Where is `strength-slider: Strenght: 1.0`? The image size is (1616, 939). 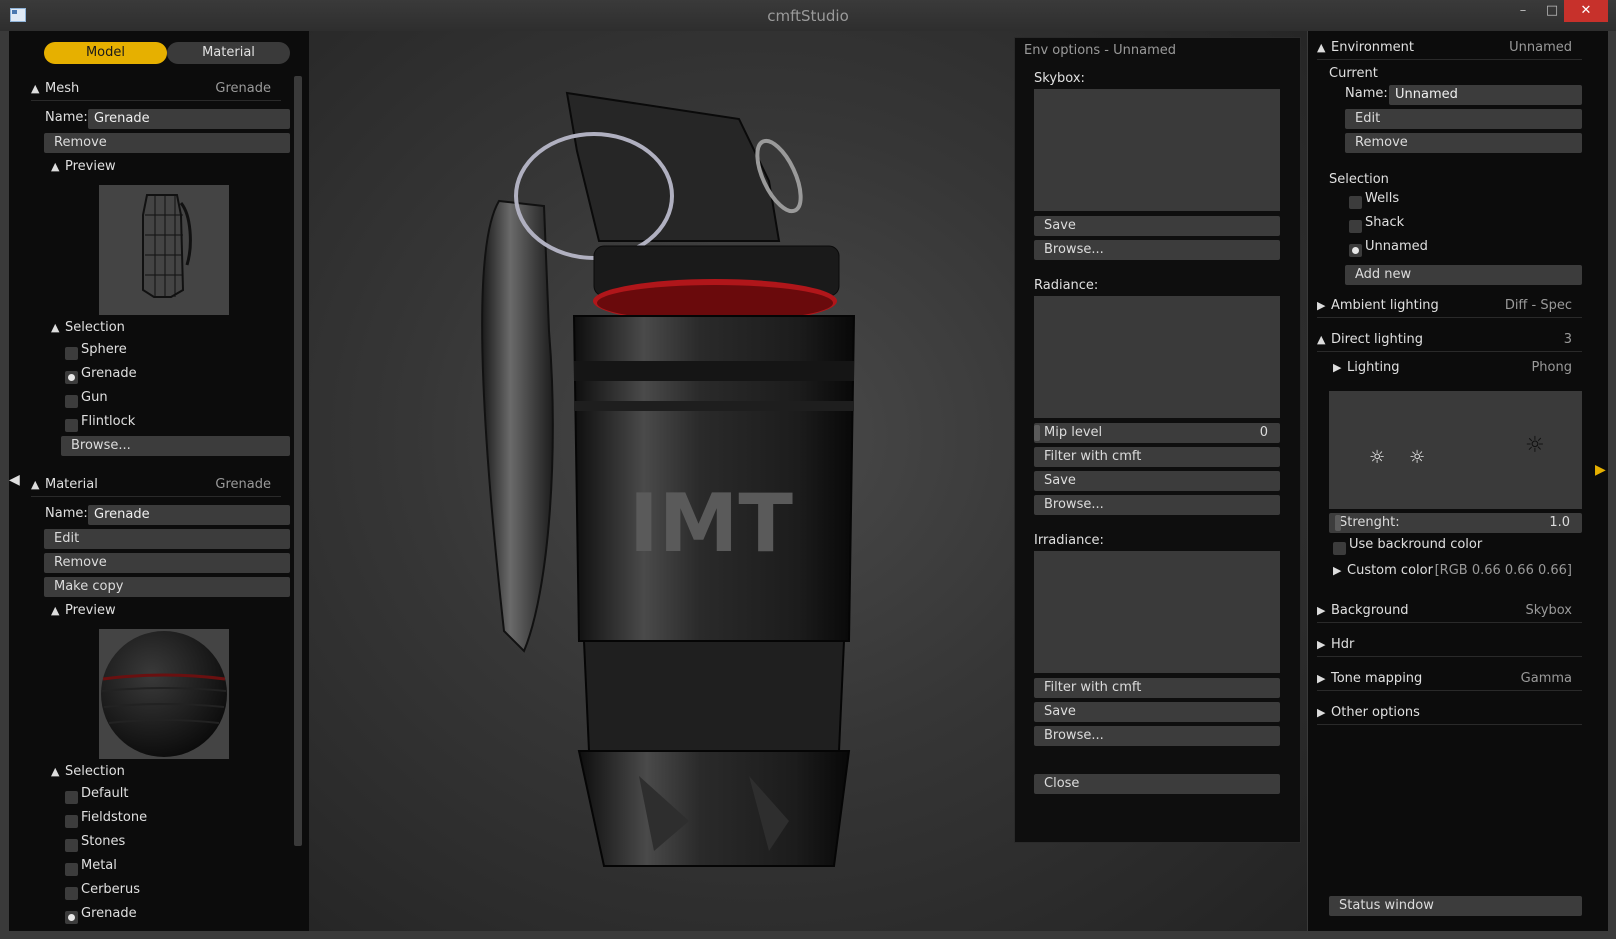
strength-slider: Strenght: 1.0 is located at coordinates (1455, 523).